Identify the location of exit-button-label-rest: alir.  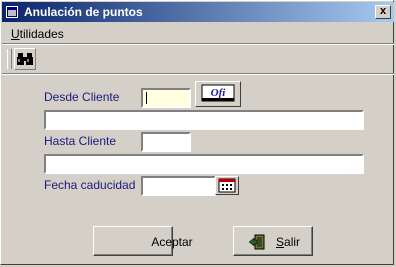
(292, 242).